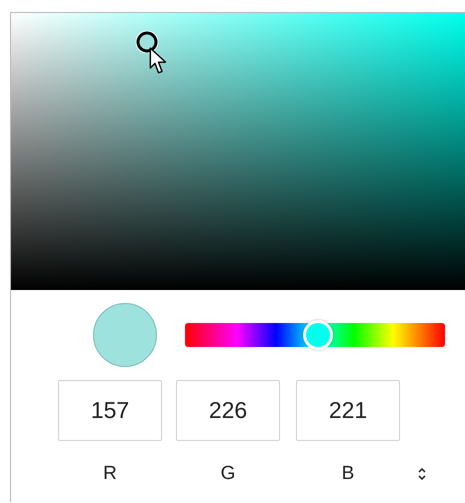  Describe the element at coordinates (158, 60) in the screenshot. I see `cursor-icon` at that location.